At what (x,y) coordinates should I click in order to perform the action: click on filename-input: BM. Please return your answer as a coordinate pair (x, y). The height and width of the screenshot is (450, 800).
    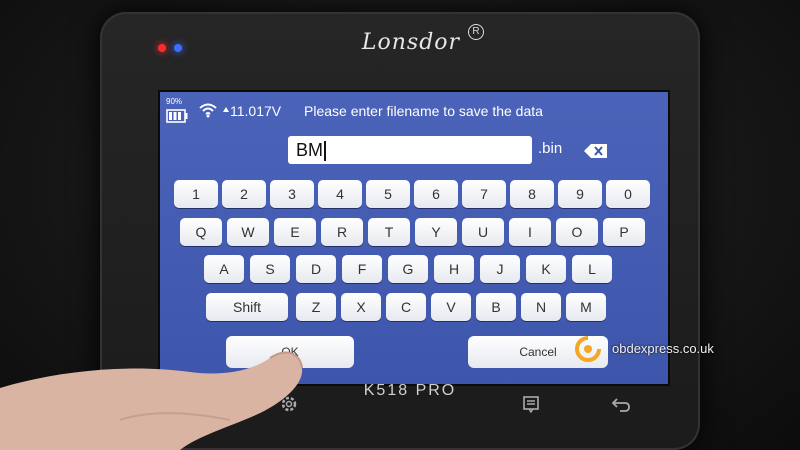
    Looking at the image, I should click on (410, 150).